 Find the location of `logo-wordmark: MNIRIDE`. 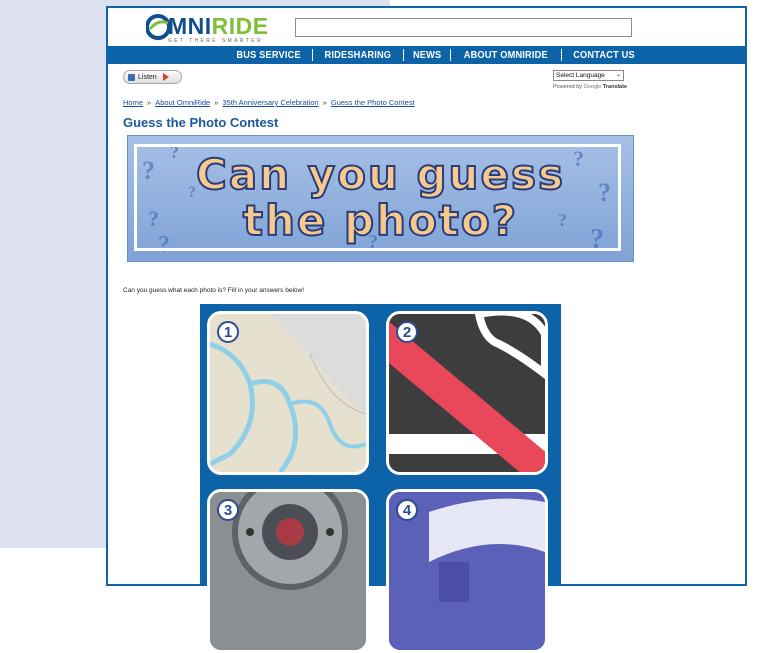

logo-wordmark: MNIRIDE is located at coordinates (218, 26).